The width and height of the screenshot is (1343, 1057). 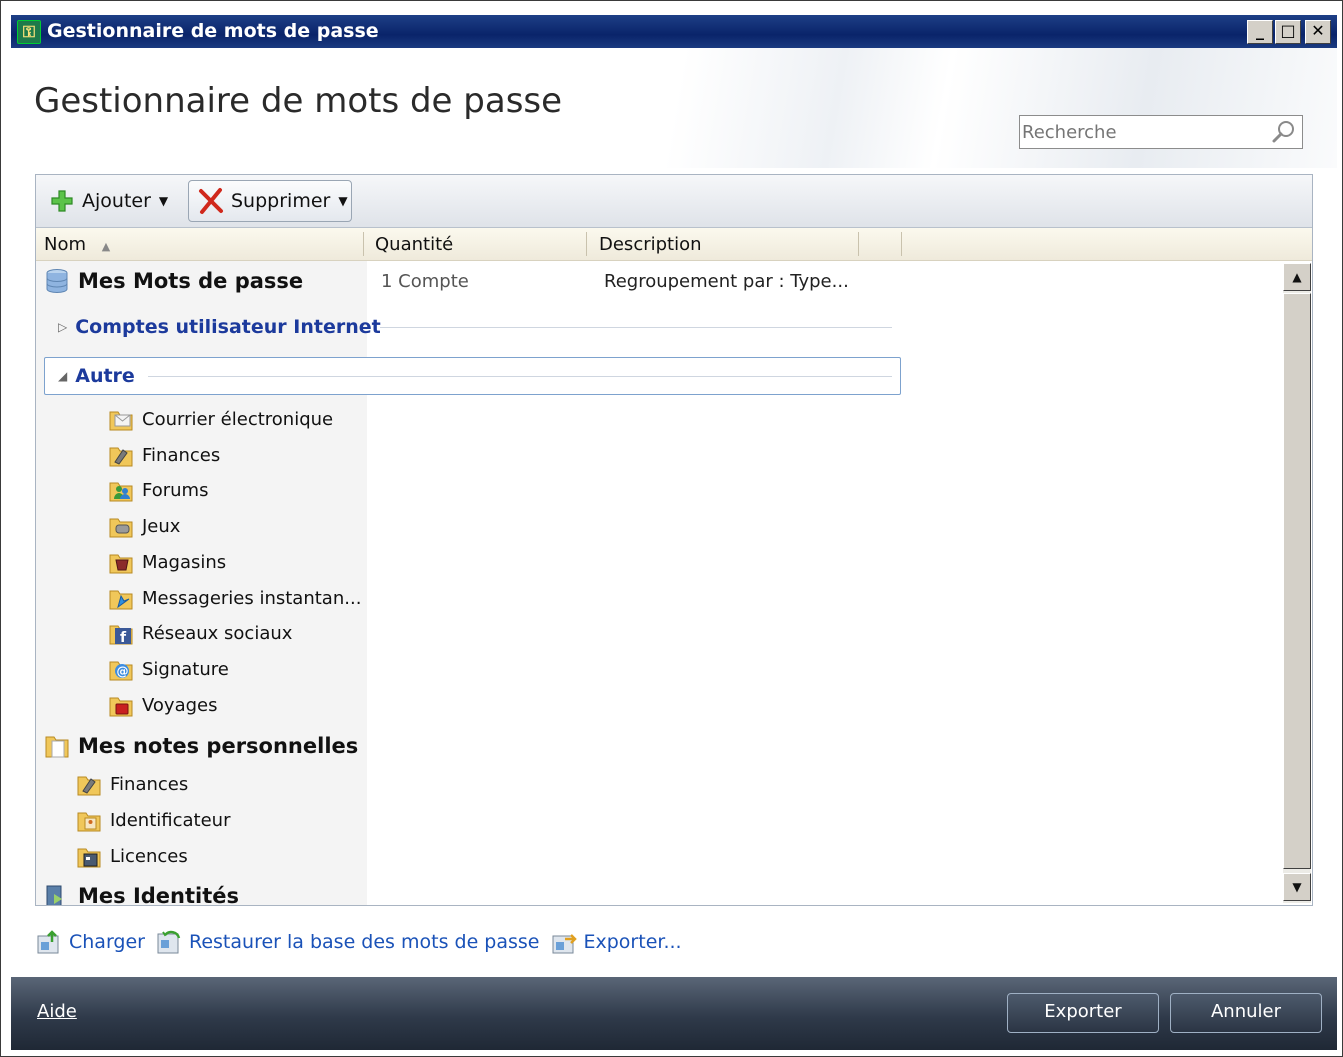 I want to click on tree-item-shops: Magasins, so click(x=167, y=562).